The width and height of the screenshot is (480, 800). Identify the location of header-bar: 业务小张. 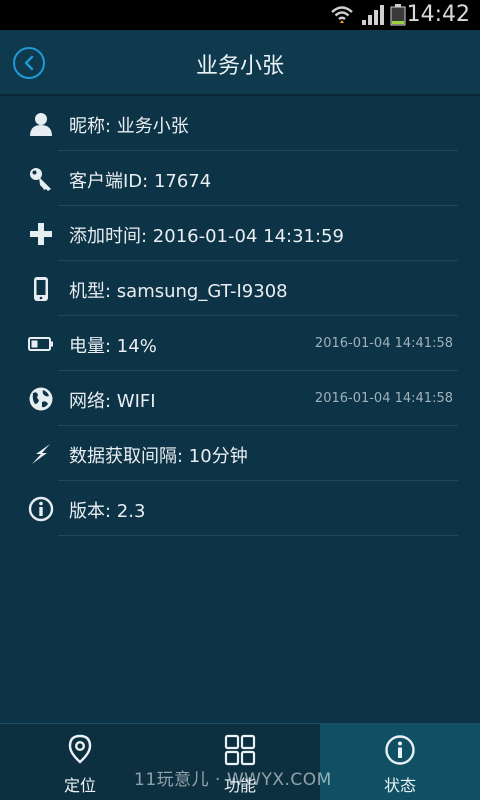
(240, 63).